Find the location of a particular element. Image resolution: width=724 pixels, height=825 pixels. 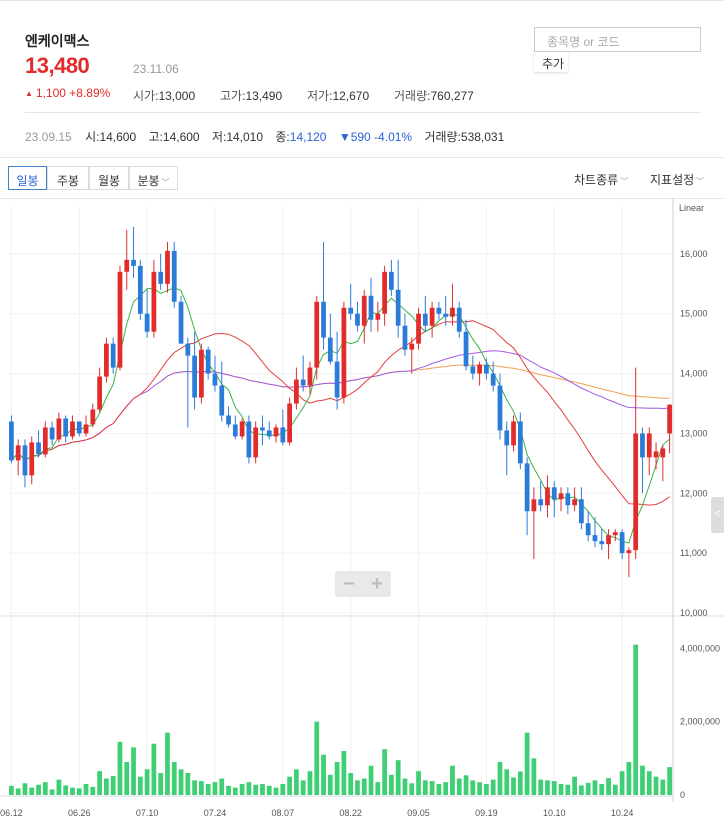

indicator-settings-label: 지표설정 is located at coordinates (672, 180).